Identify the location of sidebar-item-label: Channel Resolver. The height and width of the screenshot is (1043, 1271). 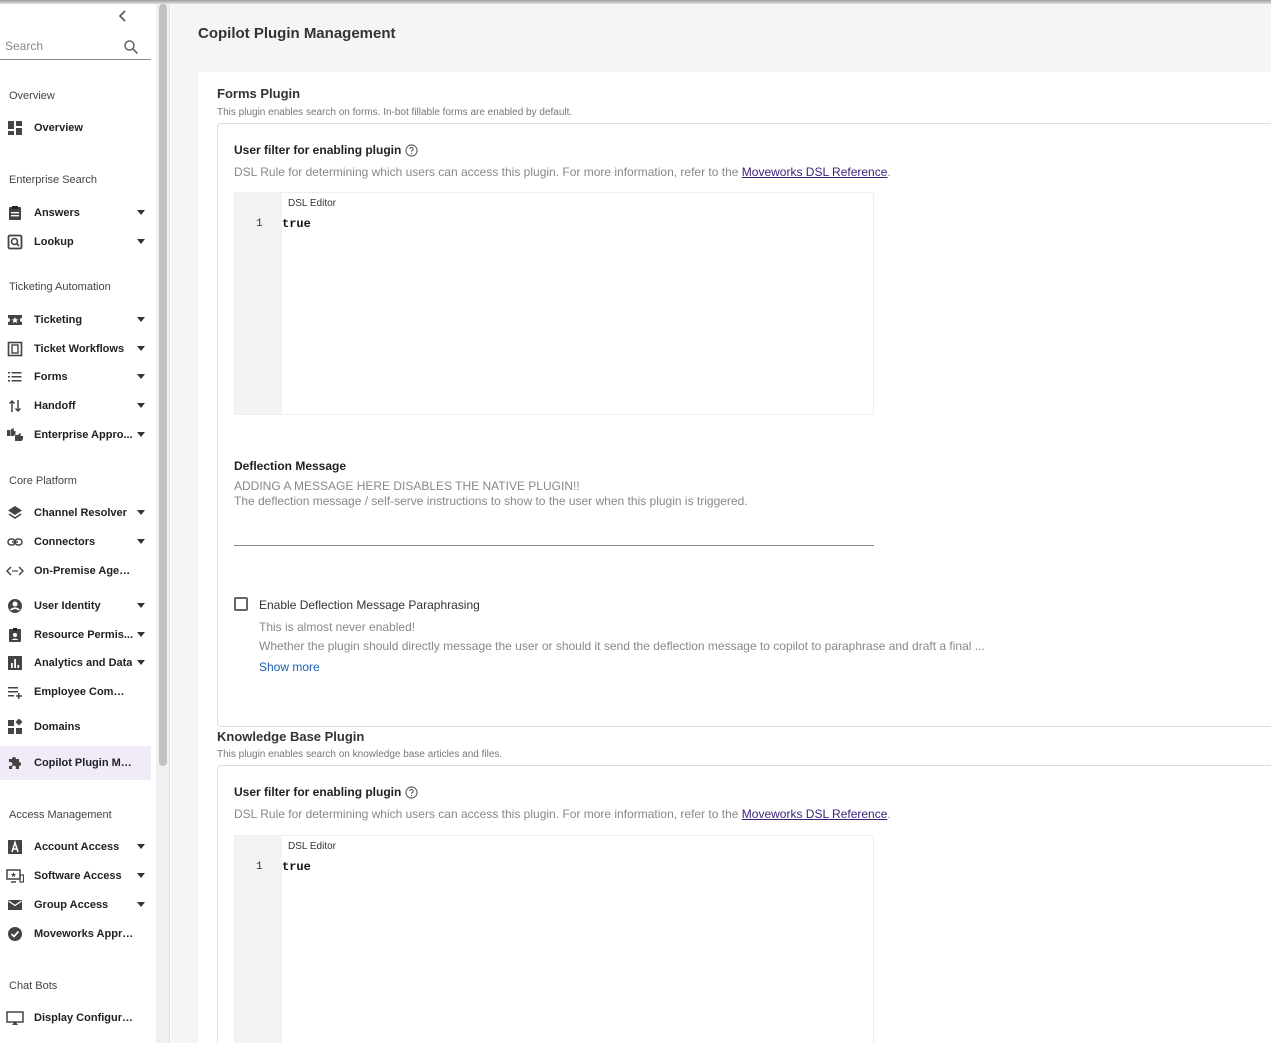
(80, 513).